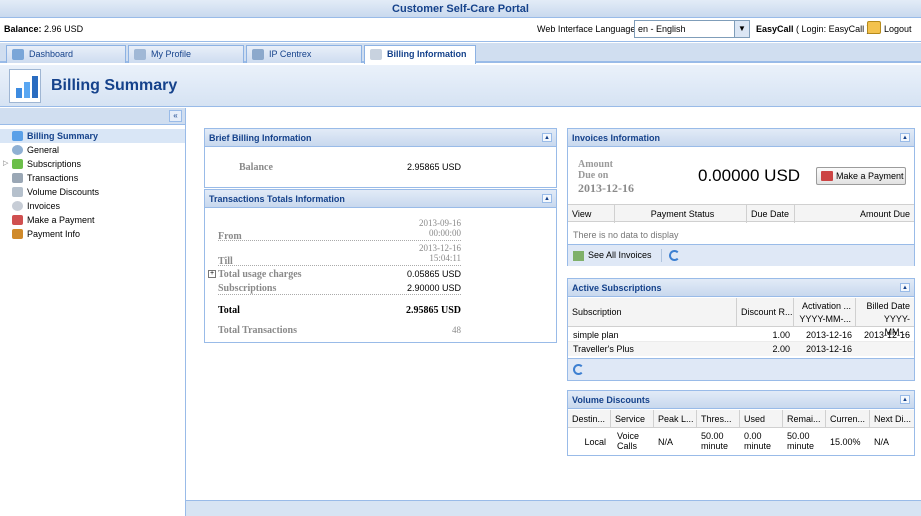 The height and width of the screenshot is (516, 921). I want to click on sidebar-item-label: Subscriptions, so click(54, 164).